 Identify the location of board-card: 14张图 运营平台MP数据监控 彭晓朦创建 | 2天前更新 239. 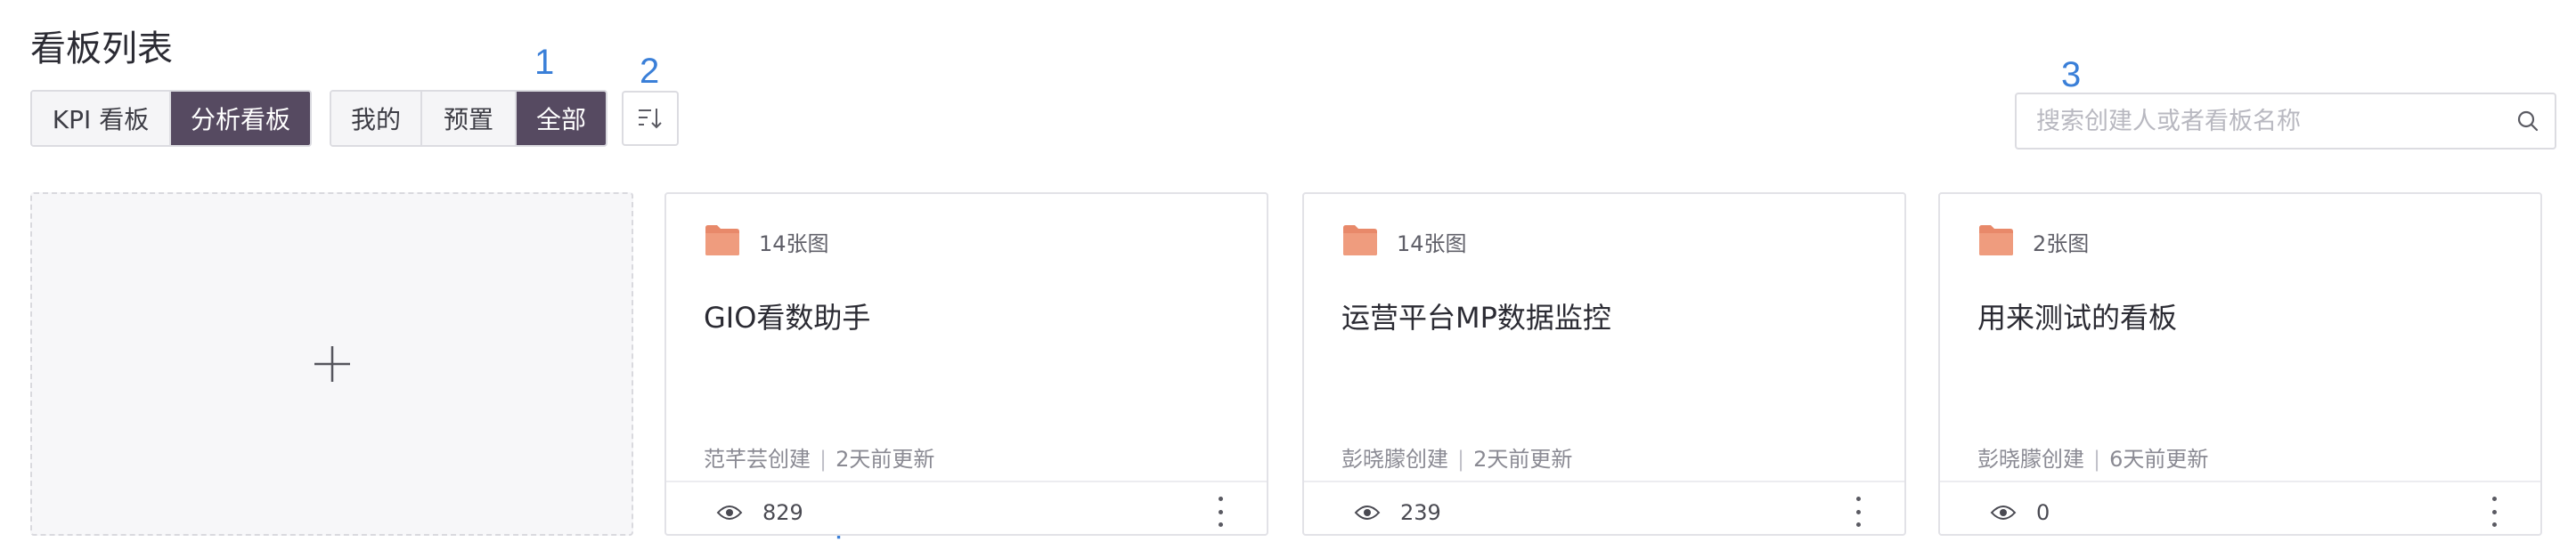
(1604, 364).